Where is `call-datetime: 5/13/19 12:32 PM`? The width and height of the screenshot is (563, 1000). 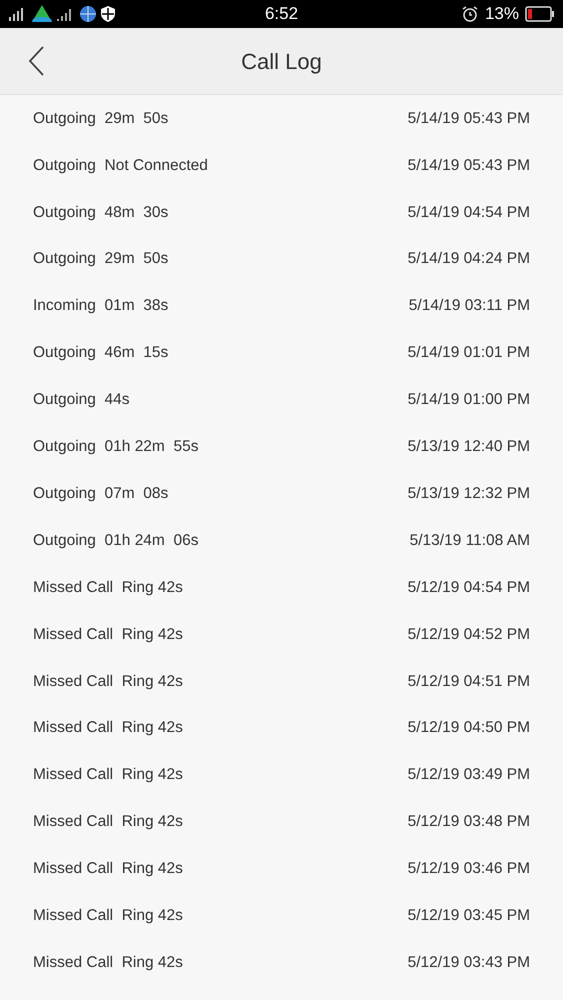
call-datetime: 5/13/19 12:32 PM is located at coordinates (469, 494).